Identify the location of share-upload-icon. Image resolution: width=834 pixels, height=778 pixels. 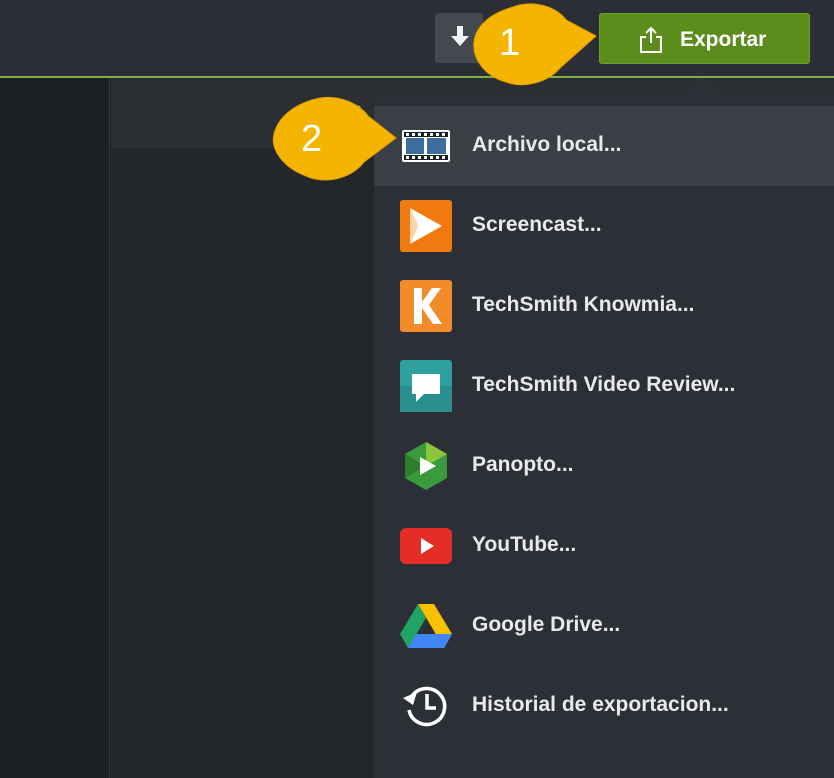
(651, 39).